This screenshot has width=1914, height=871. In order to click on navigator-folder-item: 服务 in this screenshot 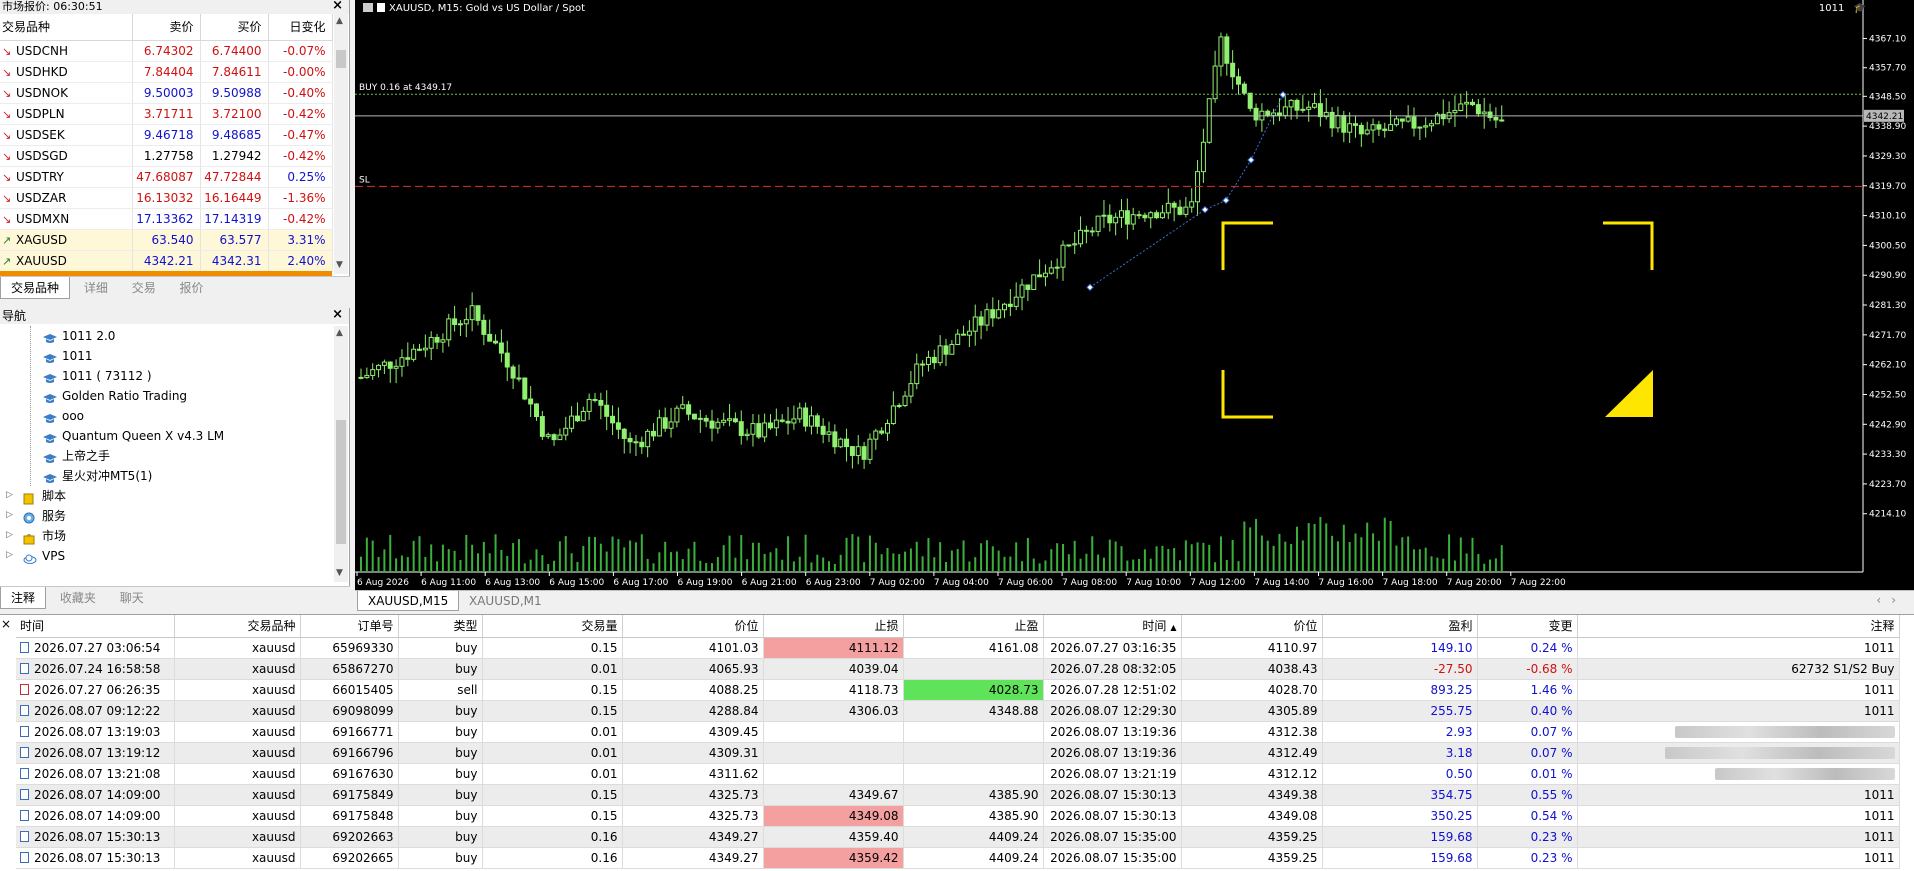, I will do `click(44, 516)`.